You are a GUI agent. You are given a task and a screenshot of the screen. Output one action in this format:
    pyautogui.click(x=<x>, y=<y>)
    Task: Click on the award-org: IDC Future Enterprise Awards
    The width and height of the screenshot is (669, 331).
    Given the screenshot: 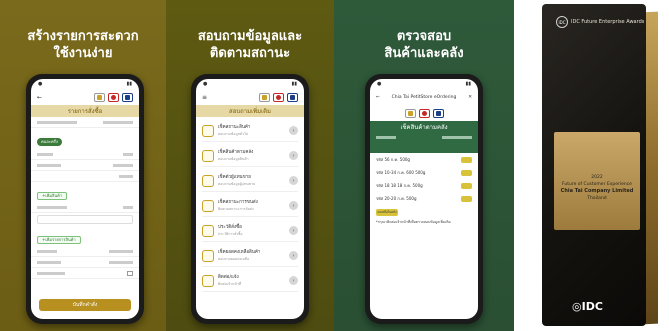 What is the action you would take?
    pyautogui.click(x=608, y=22)
    